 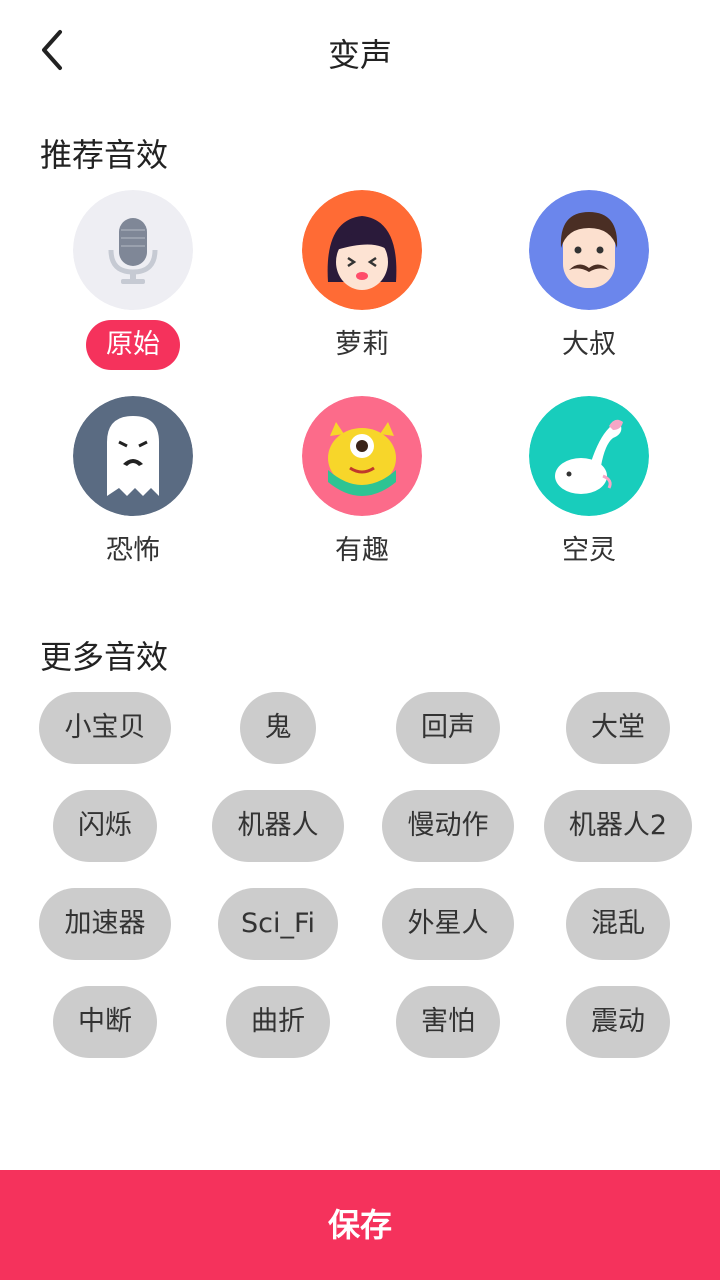 What do you see at coordinates (278, 826) in the screenshot?
I see `effect-chip-robot: 机器人` at bounding box center [278, 826].